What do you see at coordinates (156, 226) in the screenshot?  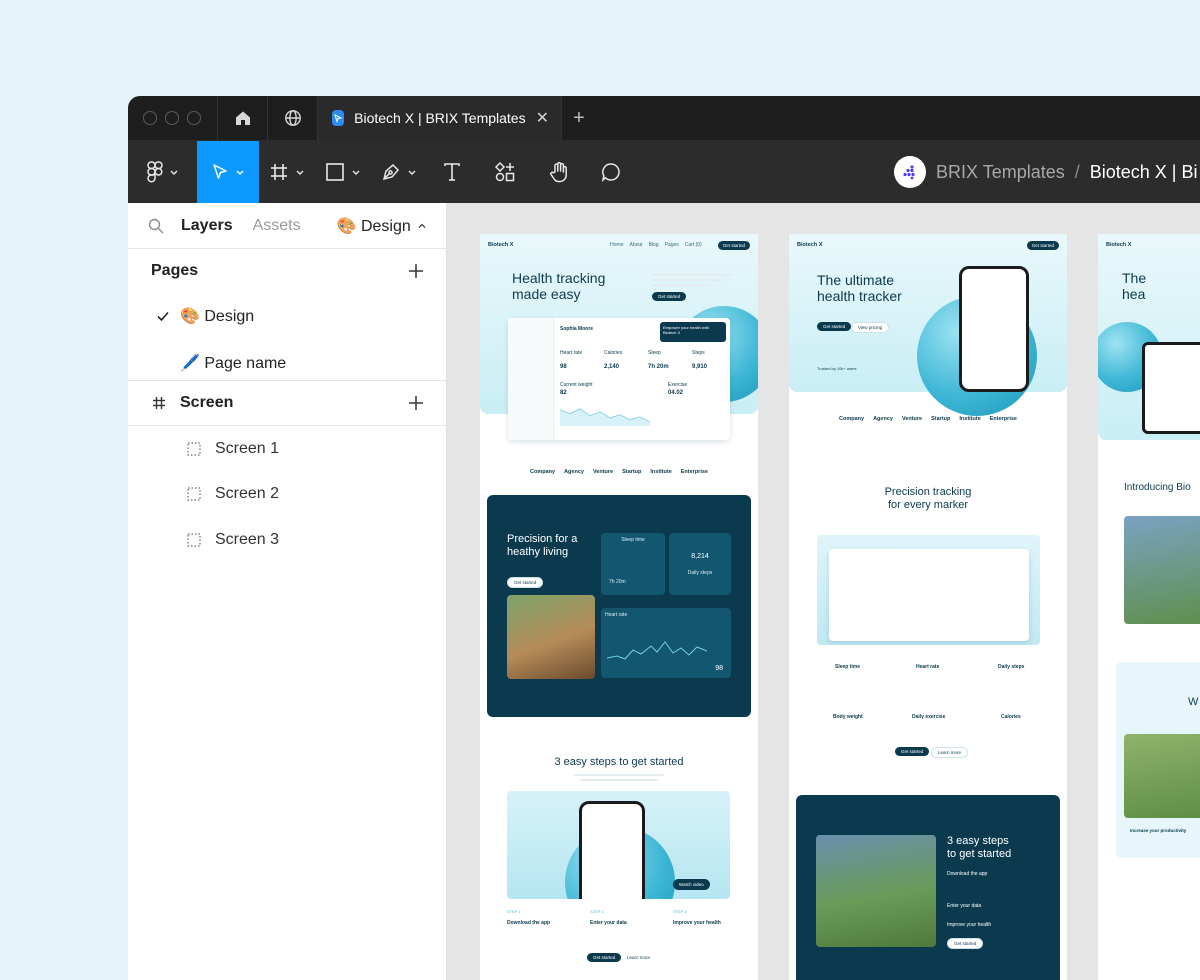 I see `search-icon` at bounding box center [156, 226].